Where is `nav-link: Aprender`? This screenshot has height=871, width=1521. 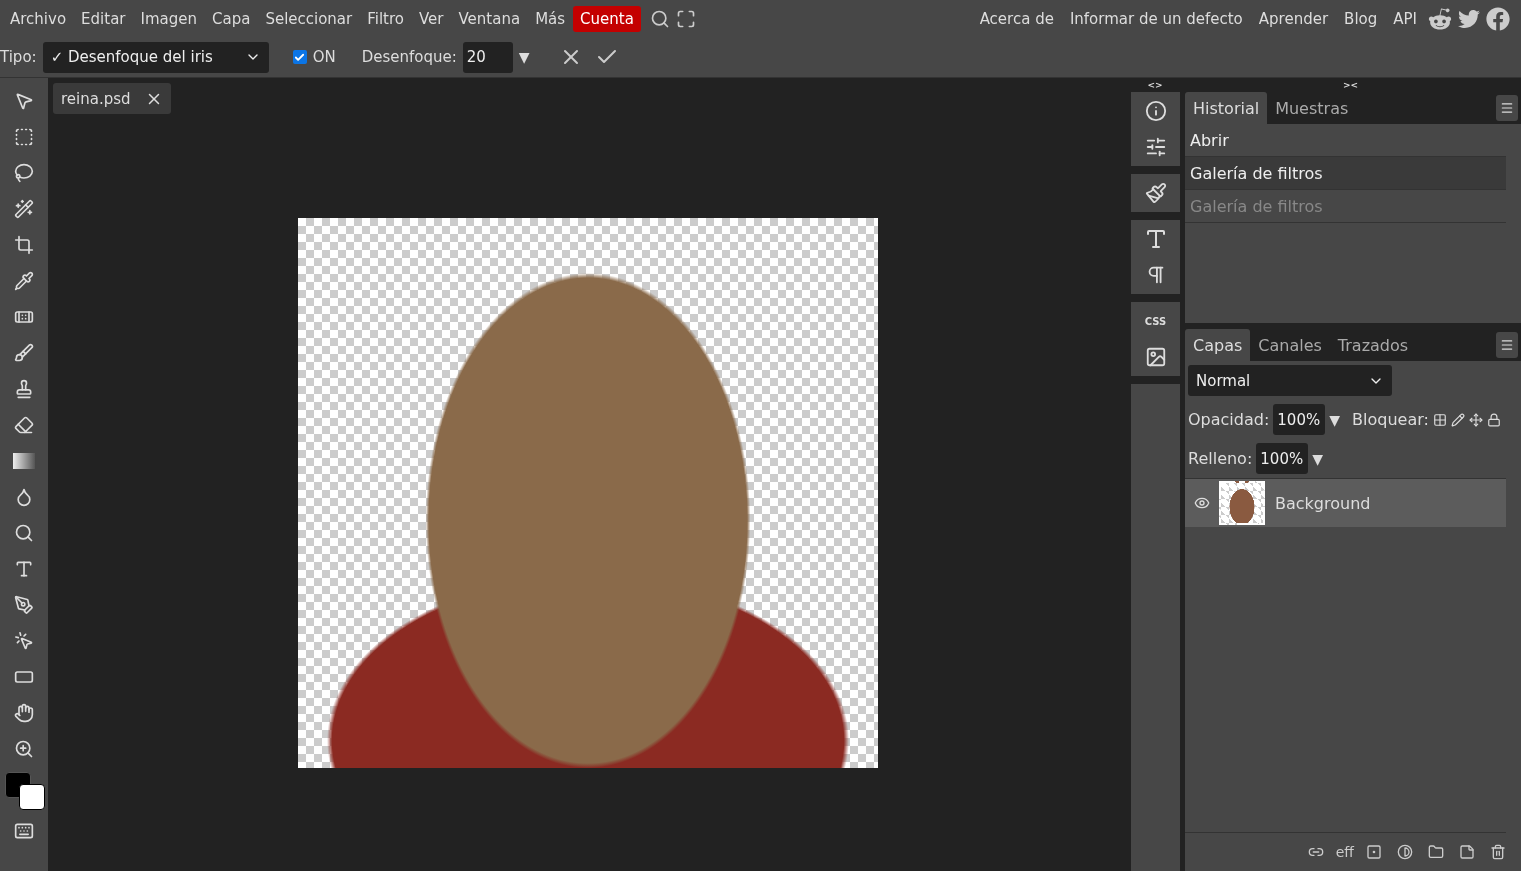 nav-link: Aprender is located at coordinates (1293, 18).